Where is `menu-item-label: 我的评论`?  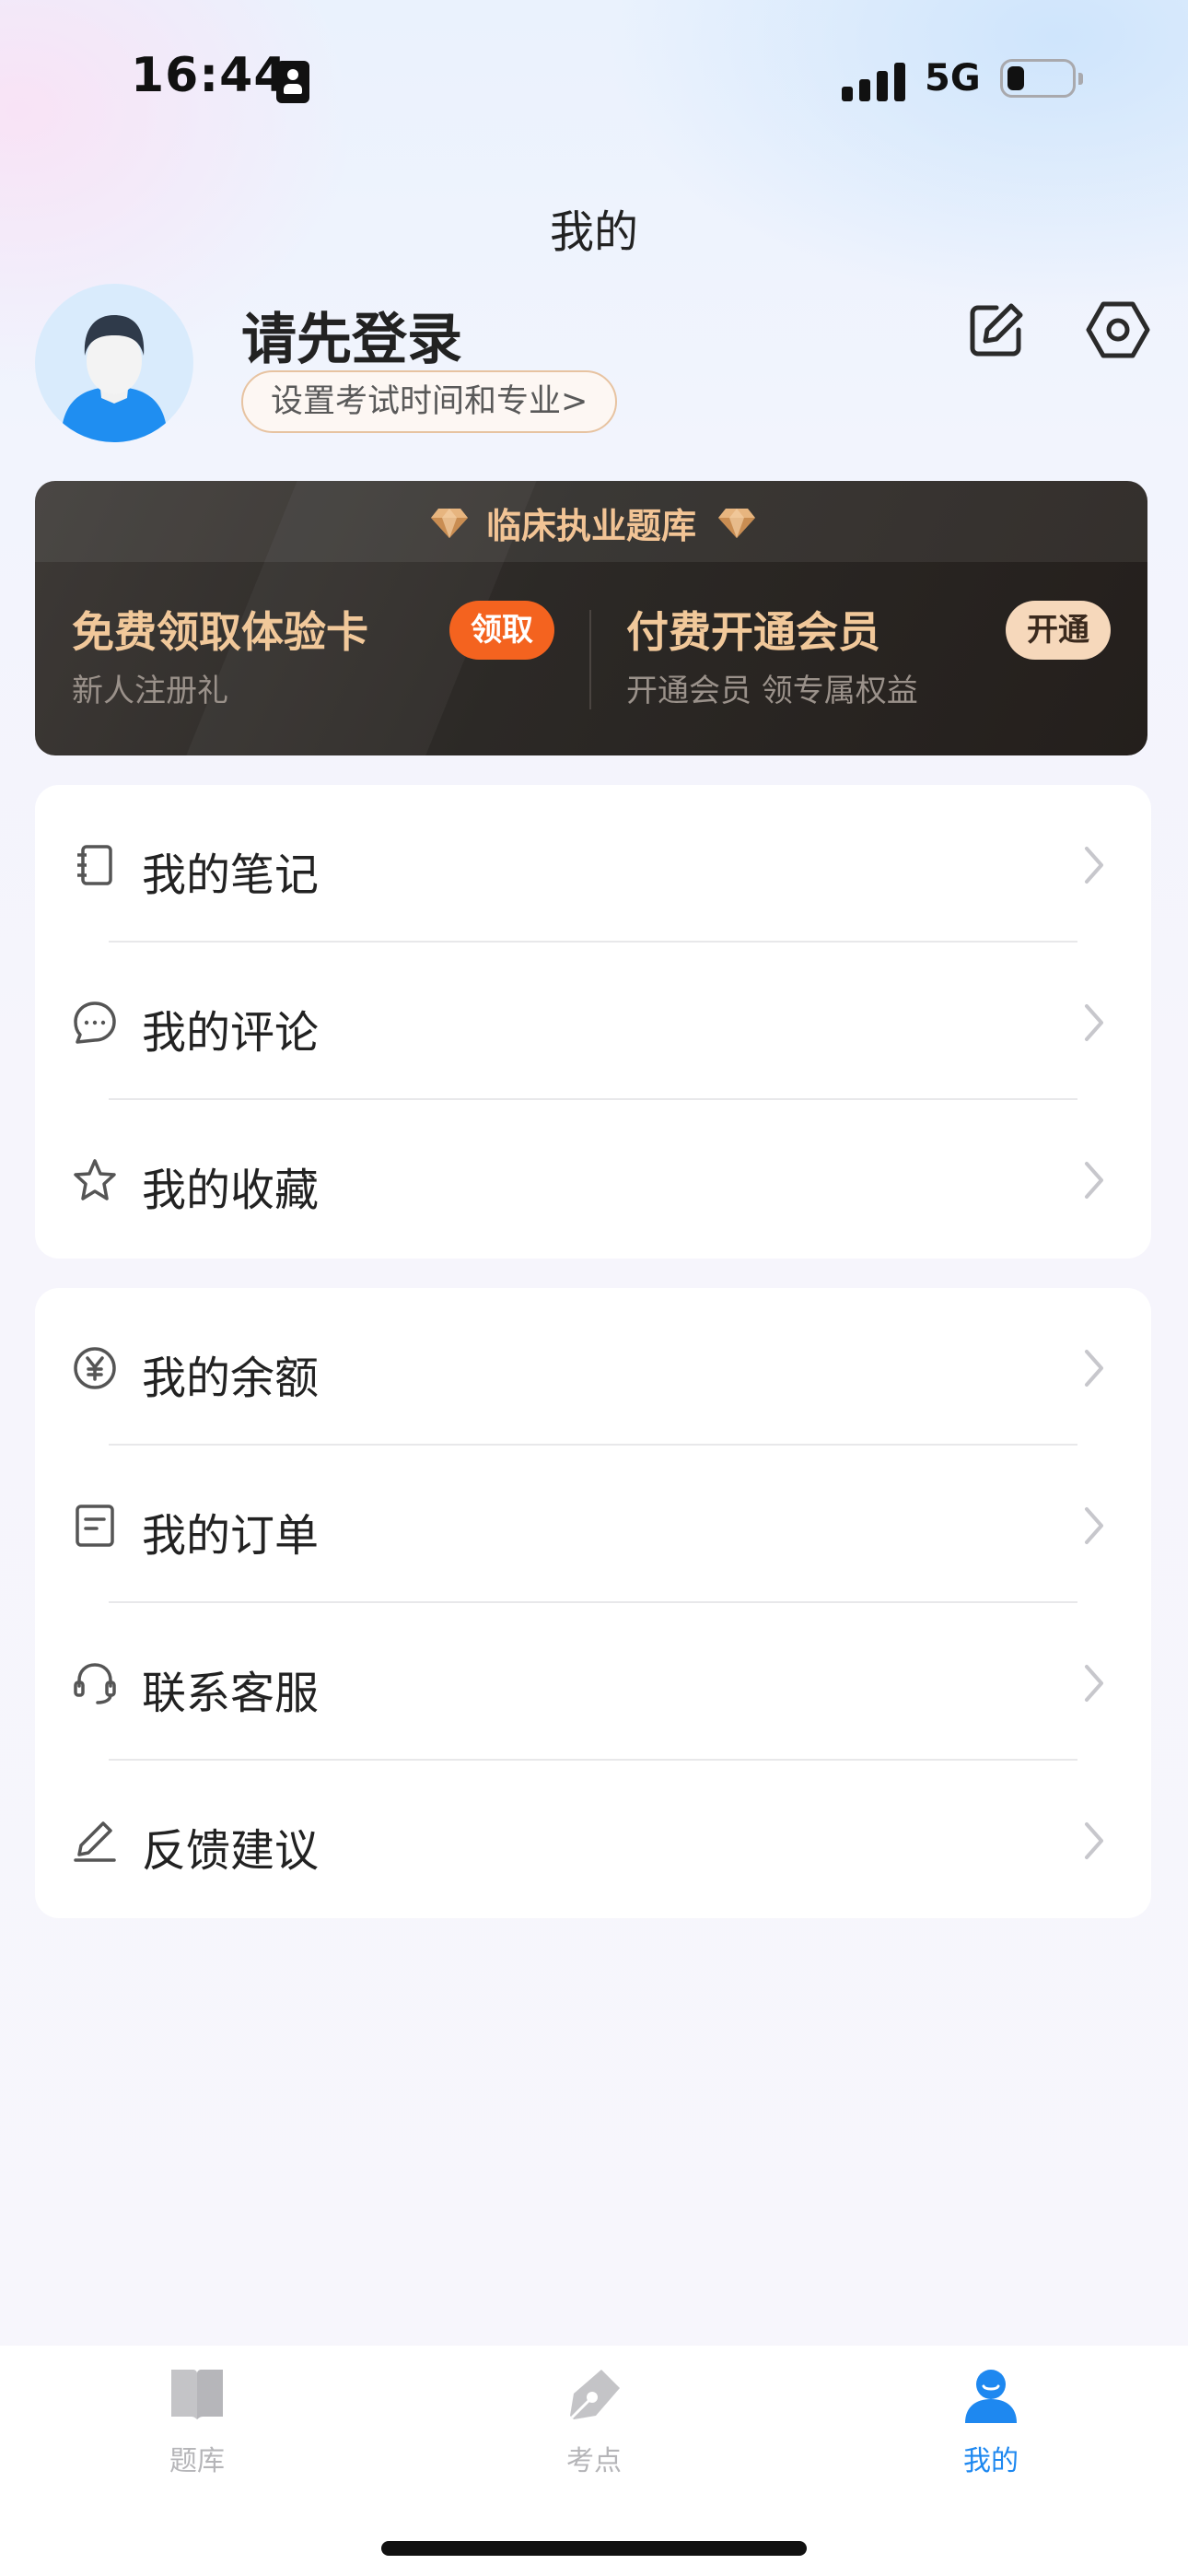
menu-item-label: 我的评论 is located at coordinates (231, 1033).